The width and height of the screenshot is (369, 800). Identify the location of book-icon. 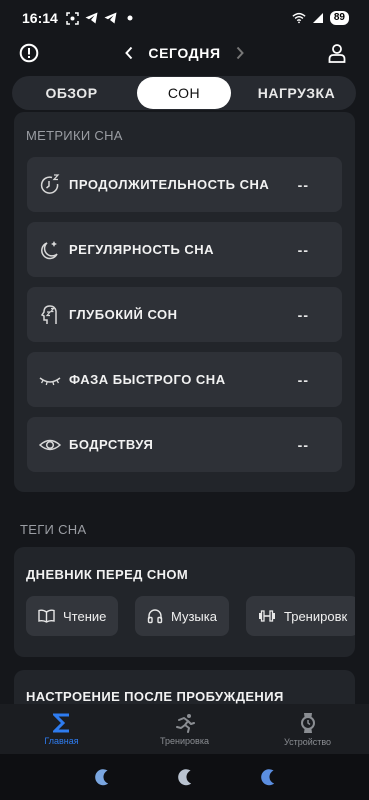
(46, 616).